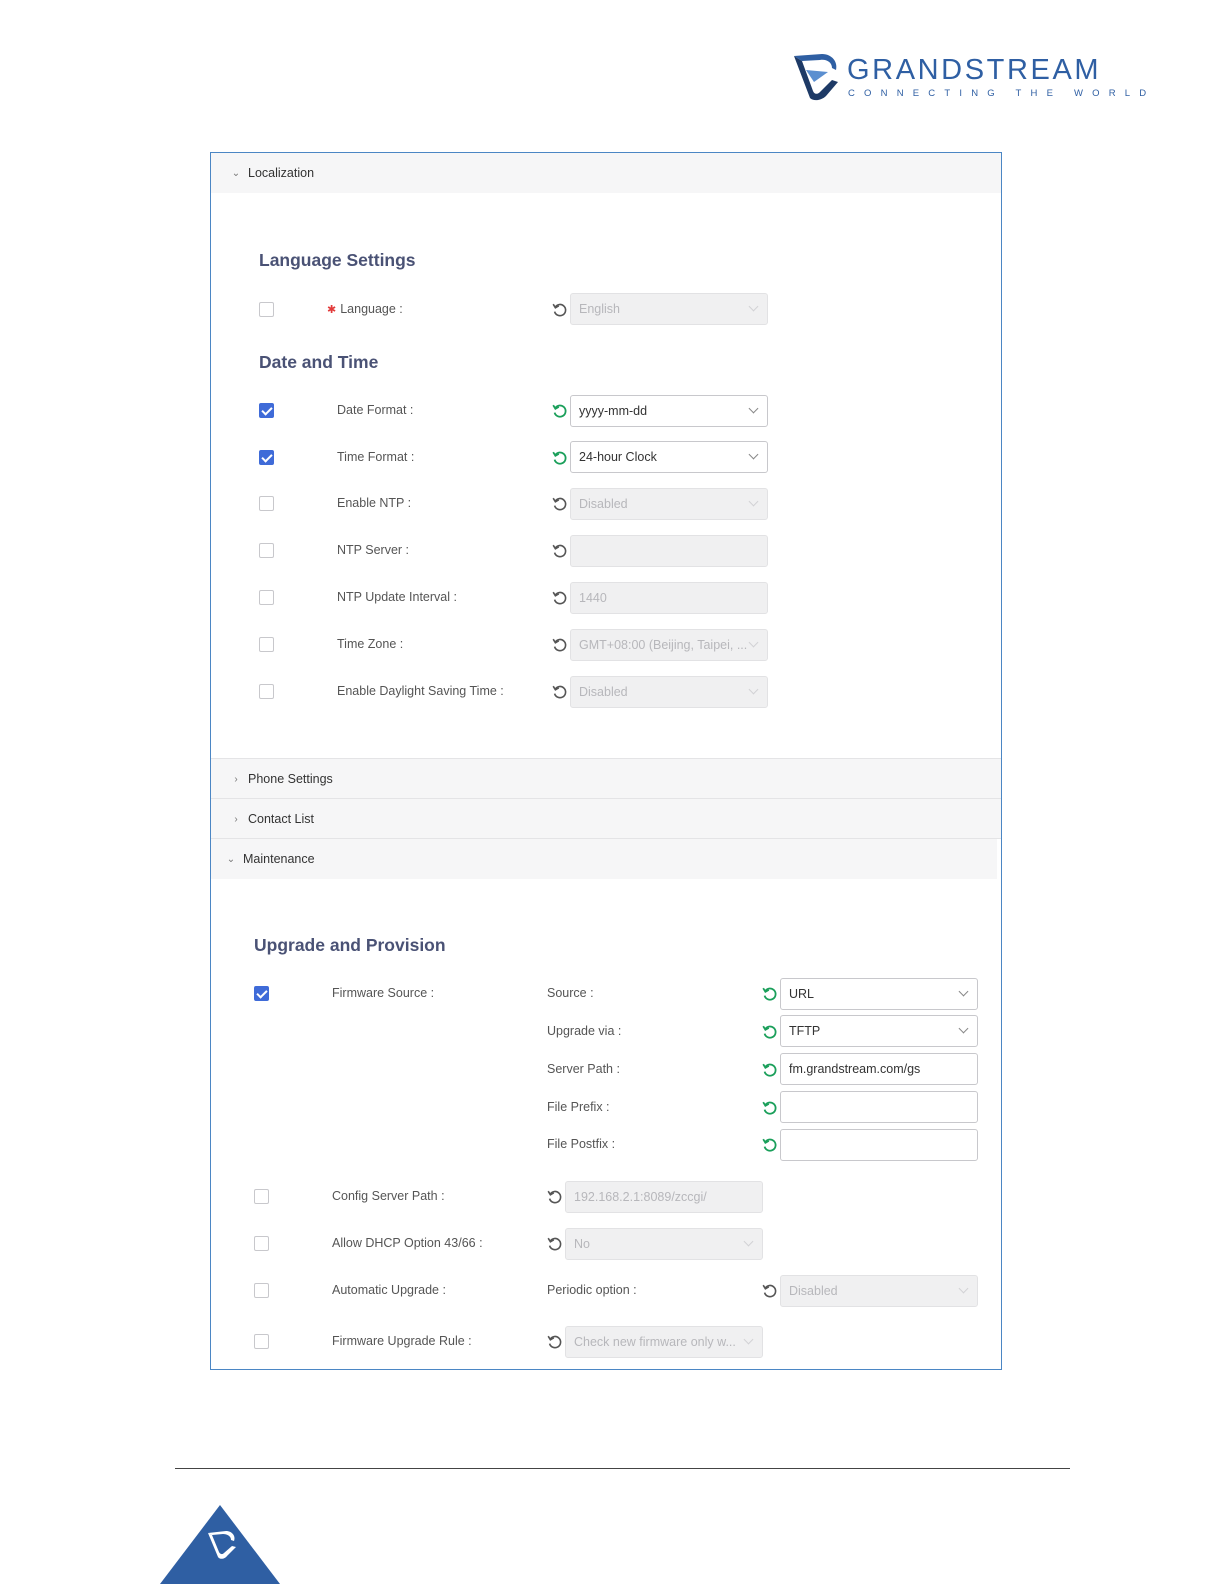  What do you see at coordinates (879, 1107) in the screenshot?
I see `file-prefix-input` at bounding box center [879, 1107].